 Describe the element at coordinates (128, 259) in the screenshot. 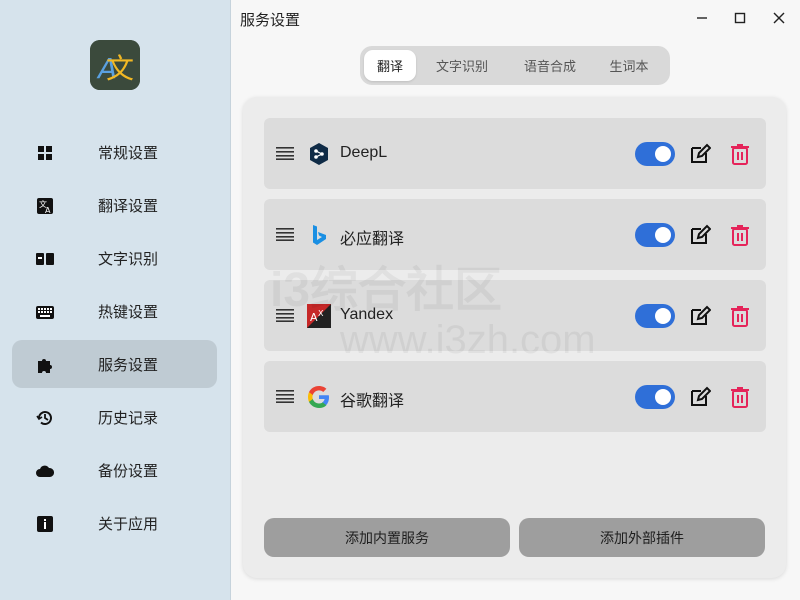

I see `sidebar-item-label: 文字识别` at that location.